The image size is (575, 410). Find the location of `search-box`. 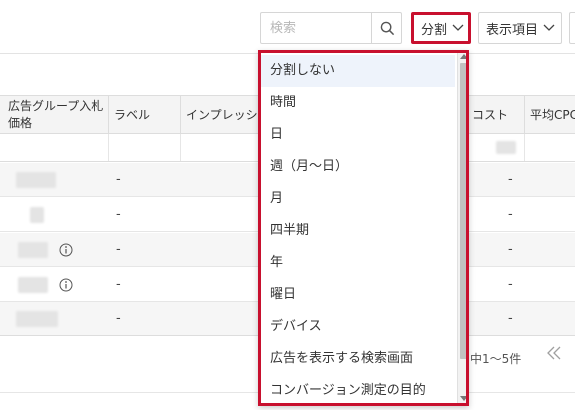

search-box is located at coordinates (331, 28).